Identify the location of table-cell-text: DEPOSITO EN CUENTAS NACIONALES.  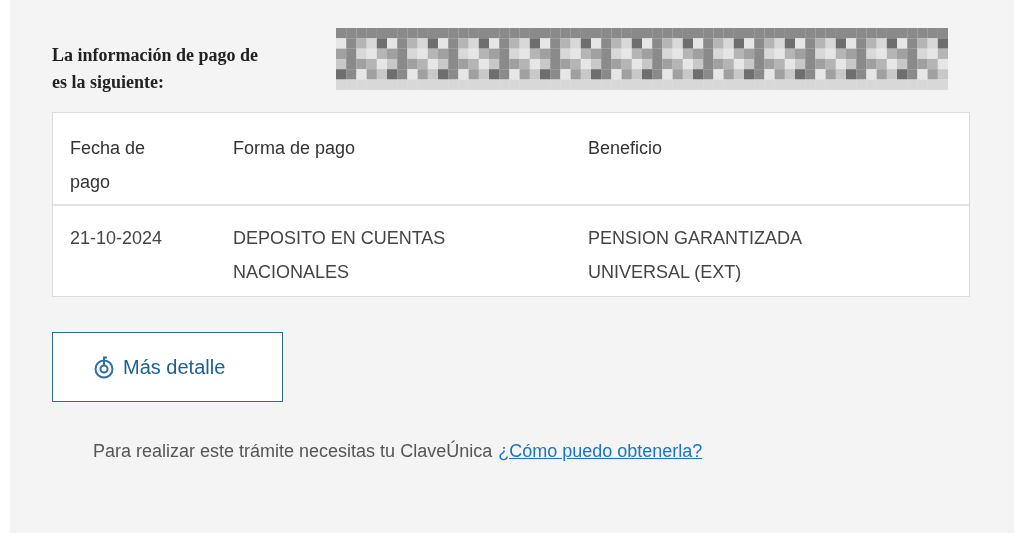
(340, 255).